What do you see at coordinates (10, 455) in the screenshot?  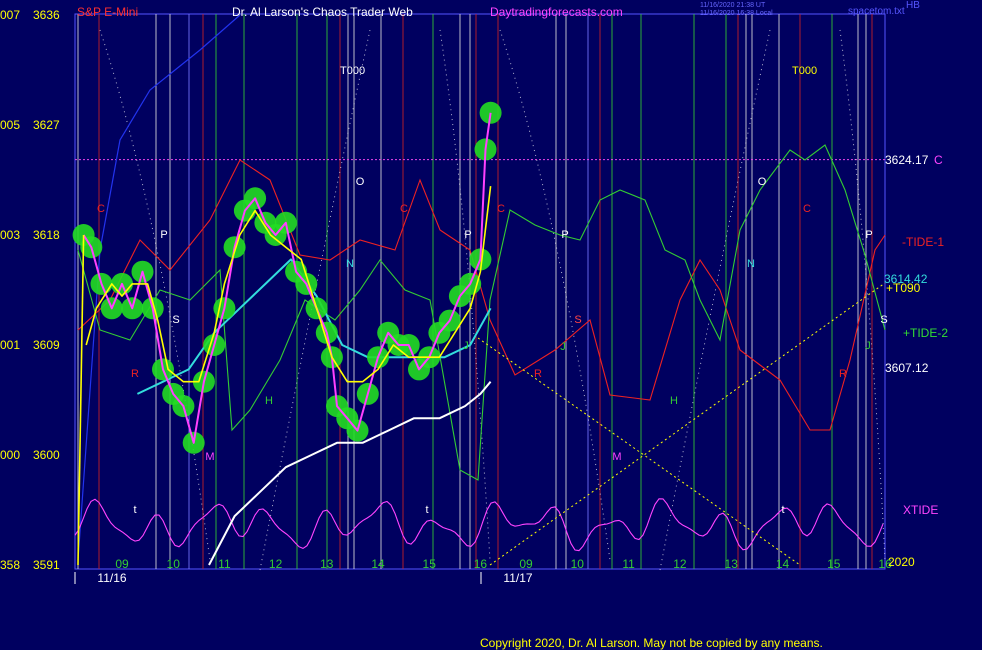 I see `y-tick-left-label: 000` at bounding box center [10, 455].